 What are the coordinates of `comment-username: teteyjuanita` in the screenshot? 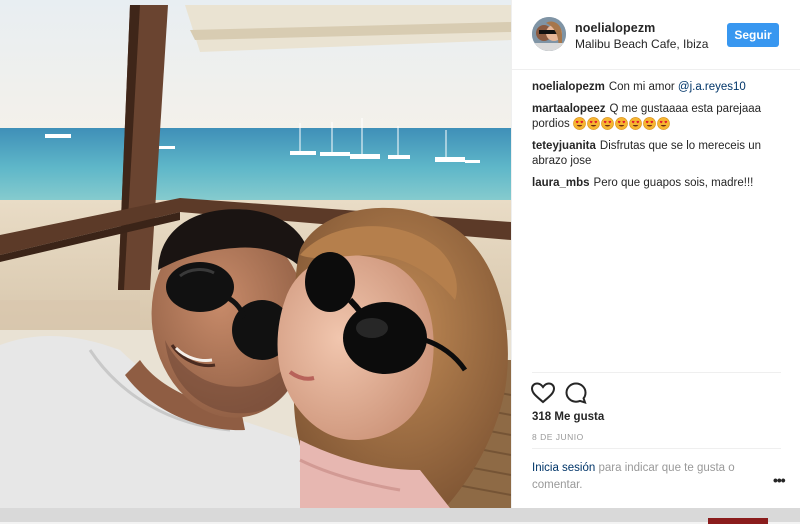 It's located at (564, 146).